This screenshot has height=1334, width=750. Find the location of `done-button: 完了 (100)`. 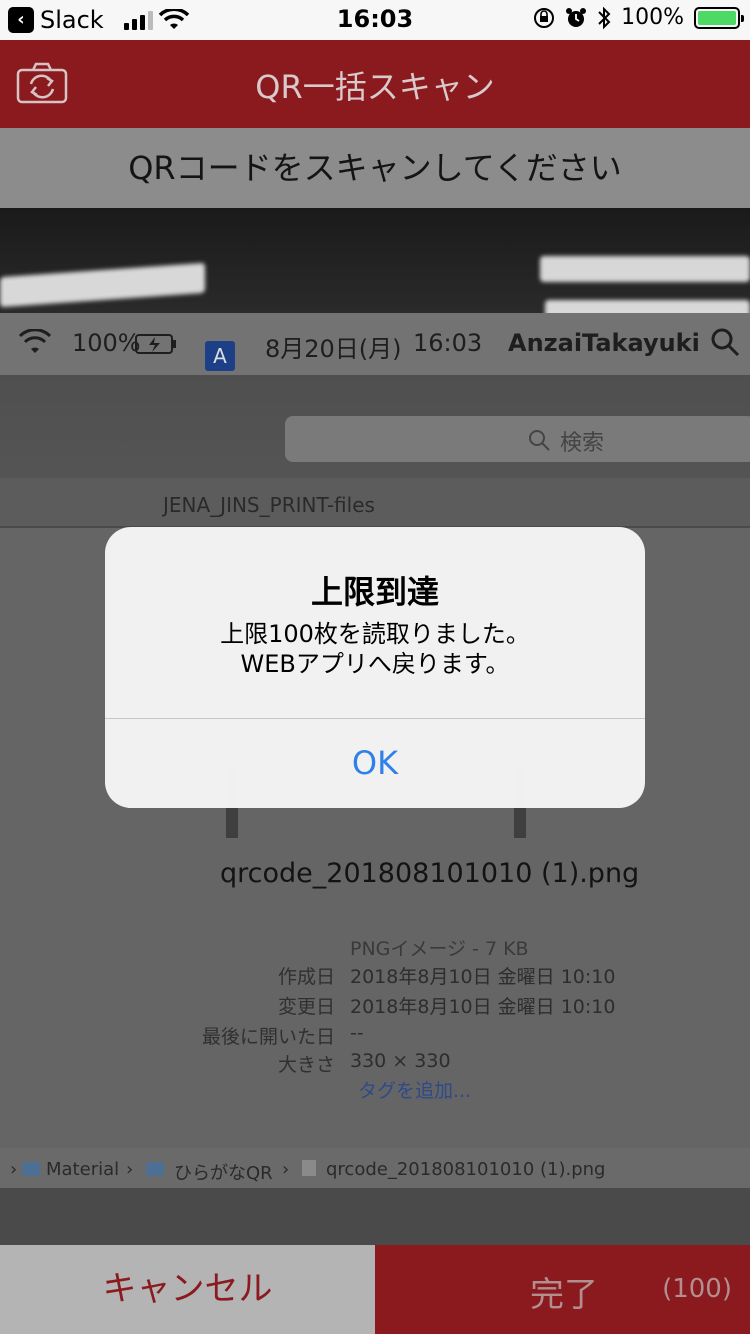

done-button: 完了 (100) is located at coordinates (562, 1289).